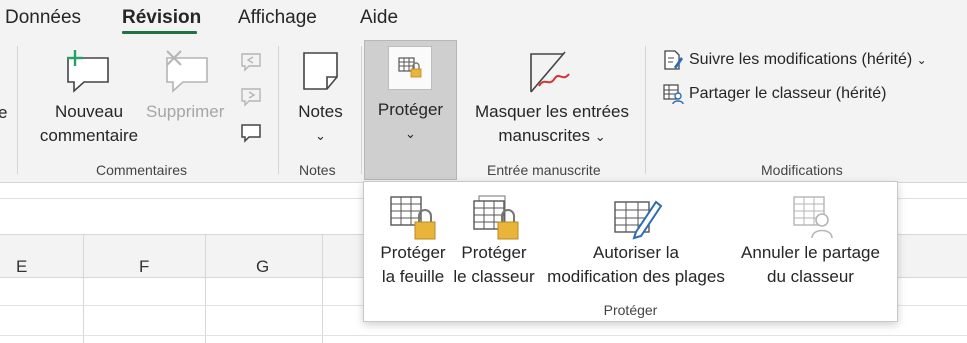  What do you see at coordinates (43, 18) in the screenshot?
I see `tab-donnees: Données` at bounding box center [43, 18].